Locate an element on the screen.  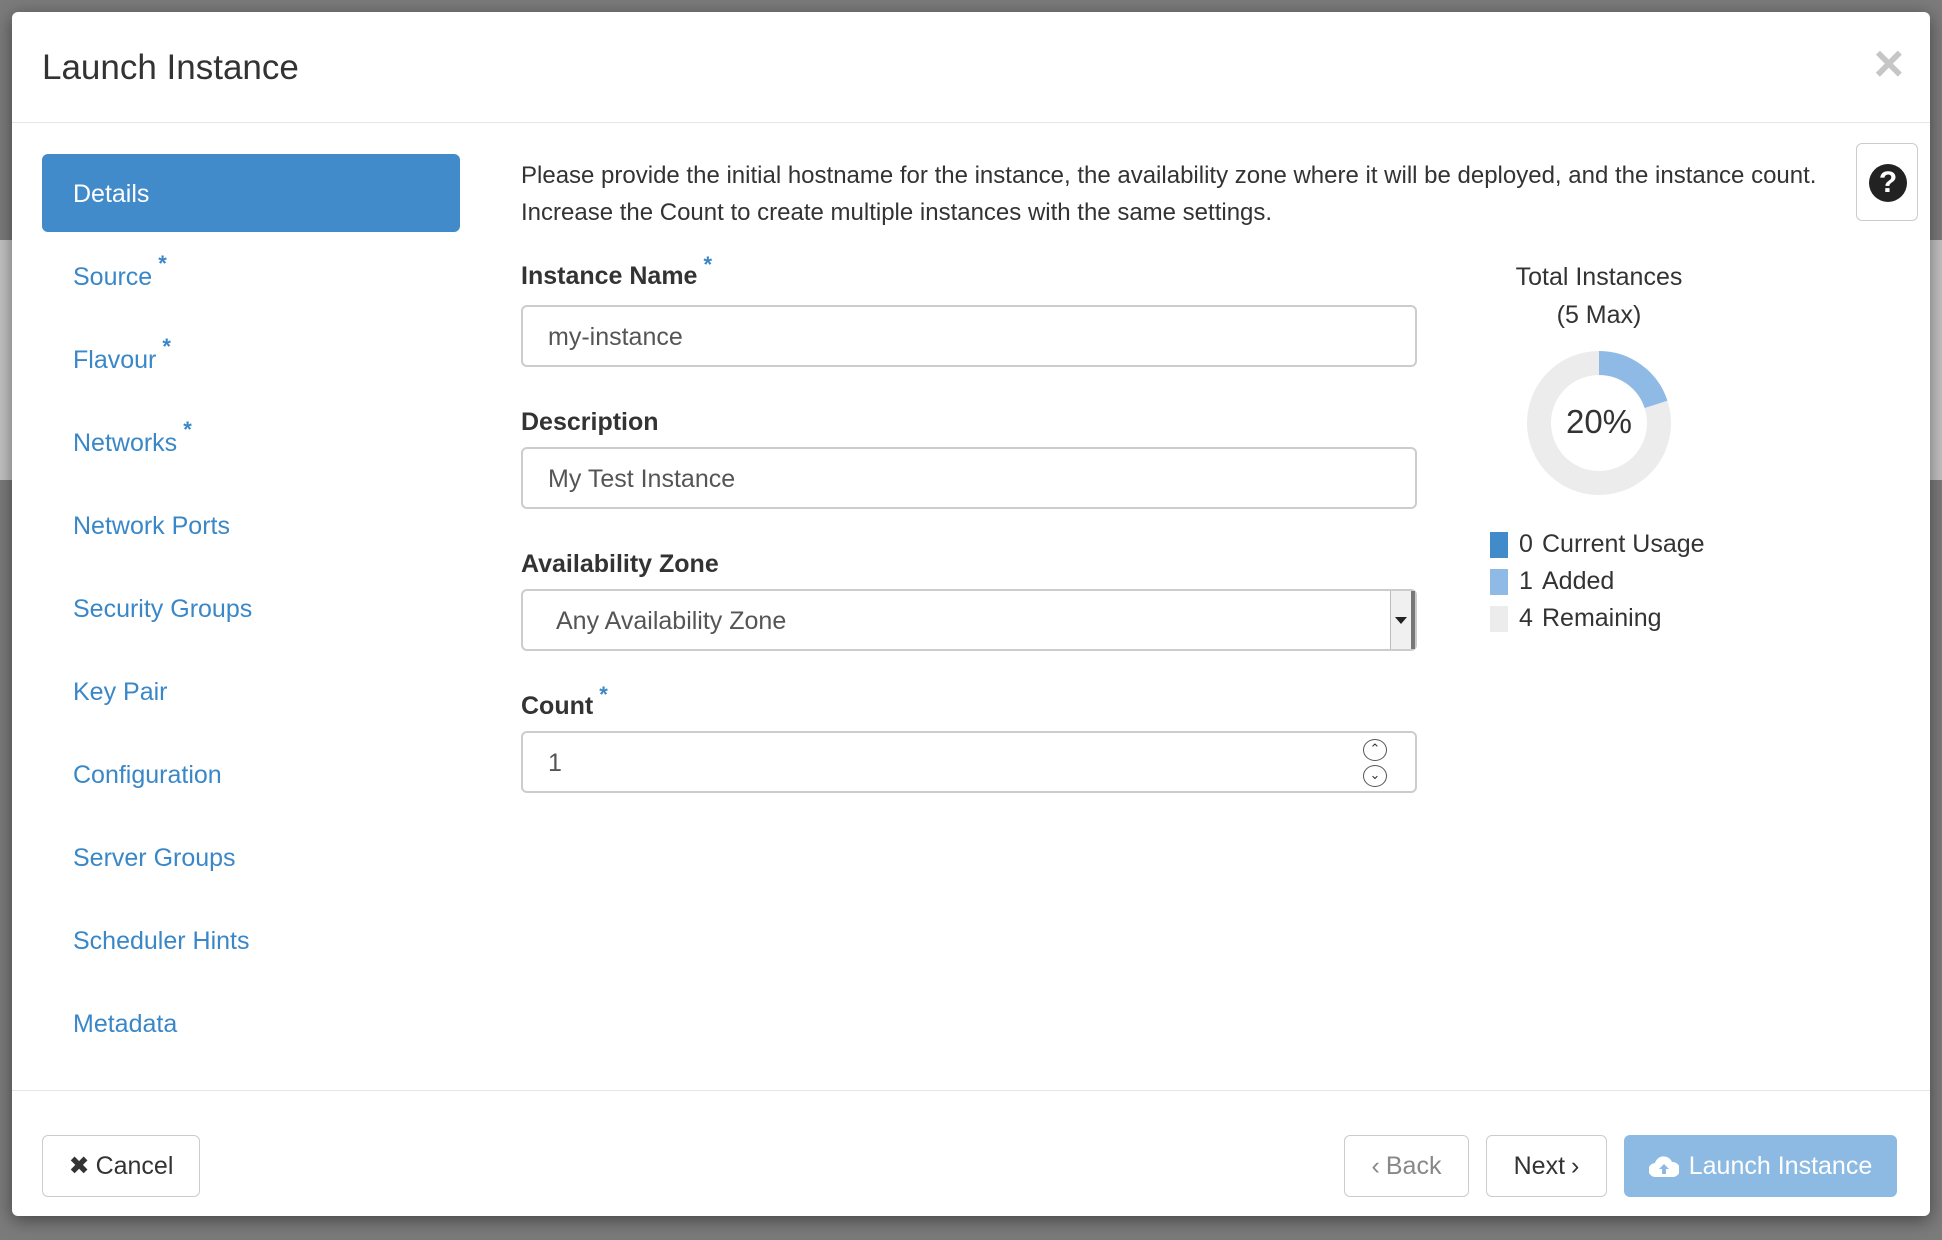
nav-item-key-pair: Key Pair is located at coordinates (251, 691).